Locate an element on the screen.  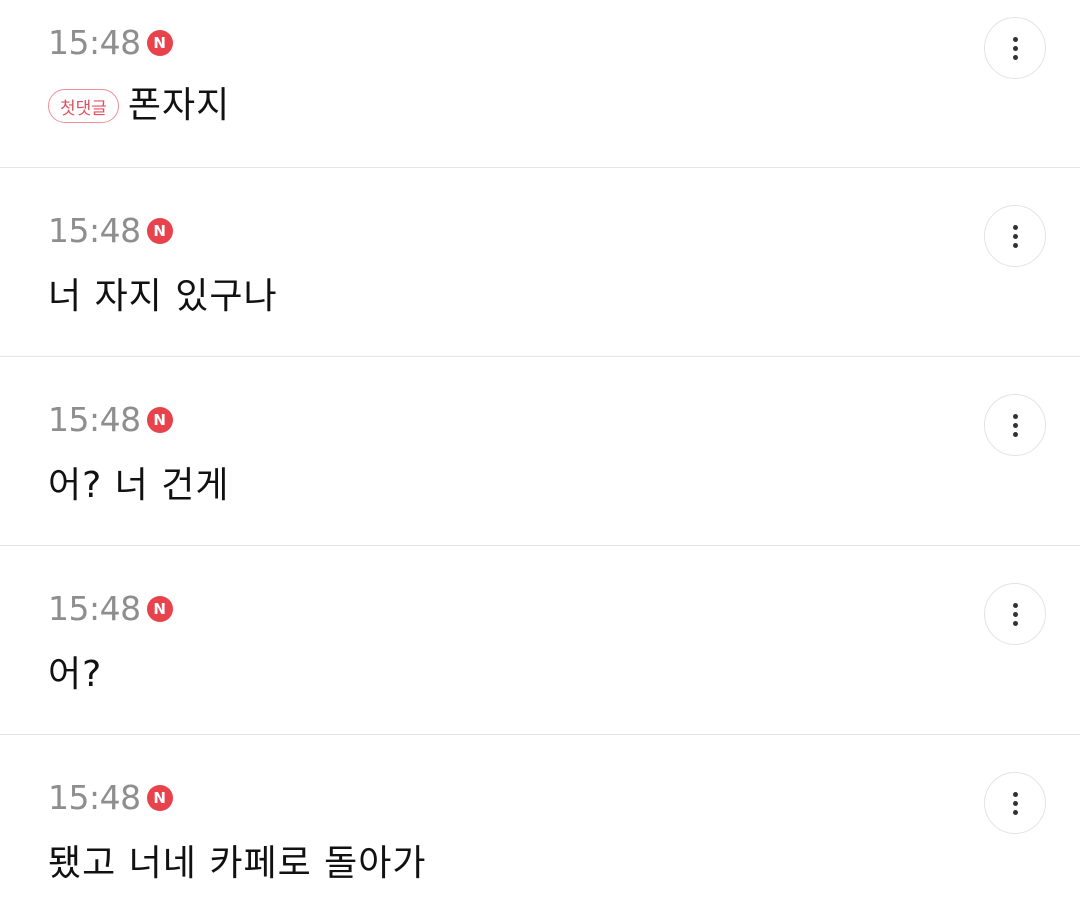
comment-body: 첫댓글 폰자지 is located at coordinates (139, 106).